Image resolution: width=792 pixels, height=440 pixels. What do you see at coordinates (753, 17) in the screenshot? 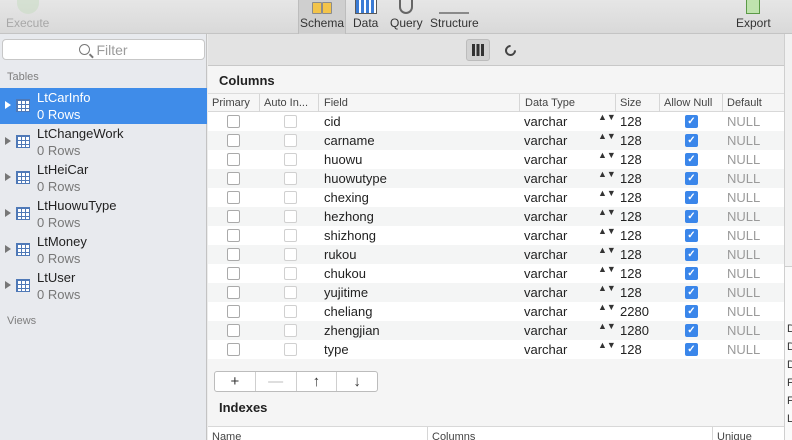
I see `export-button: Export` at bounding box center [753, 17].